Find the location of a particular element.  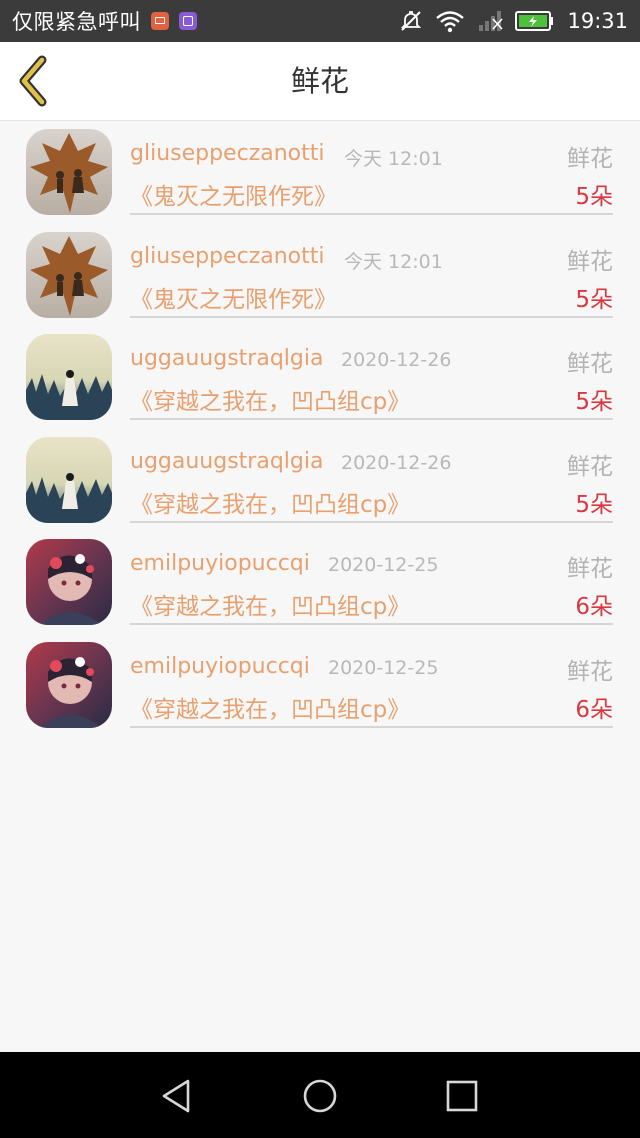

status-bar: 仅限紧急呼叫 19:31 is located at coordinates (320, 21).